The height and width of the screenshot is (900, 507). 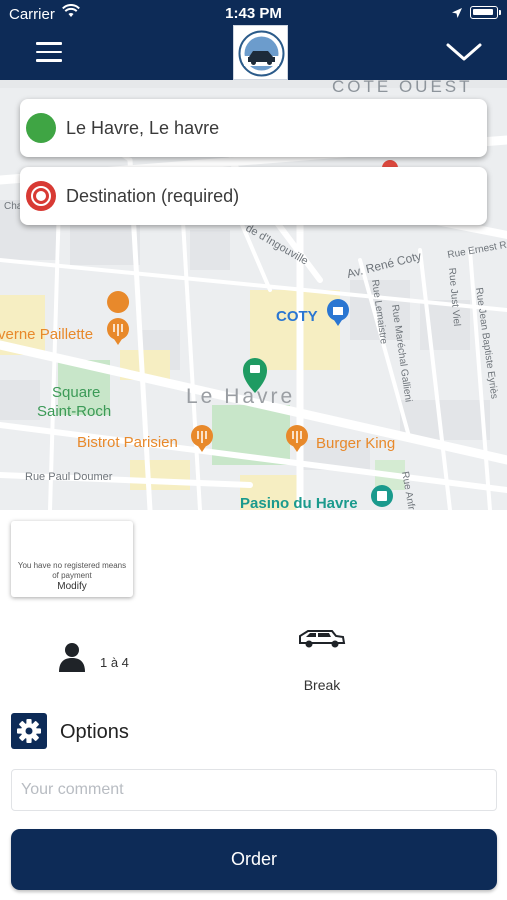 I want to click on options-label: Options, so click(x=94, y=732).